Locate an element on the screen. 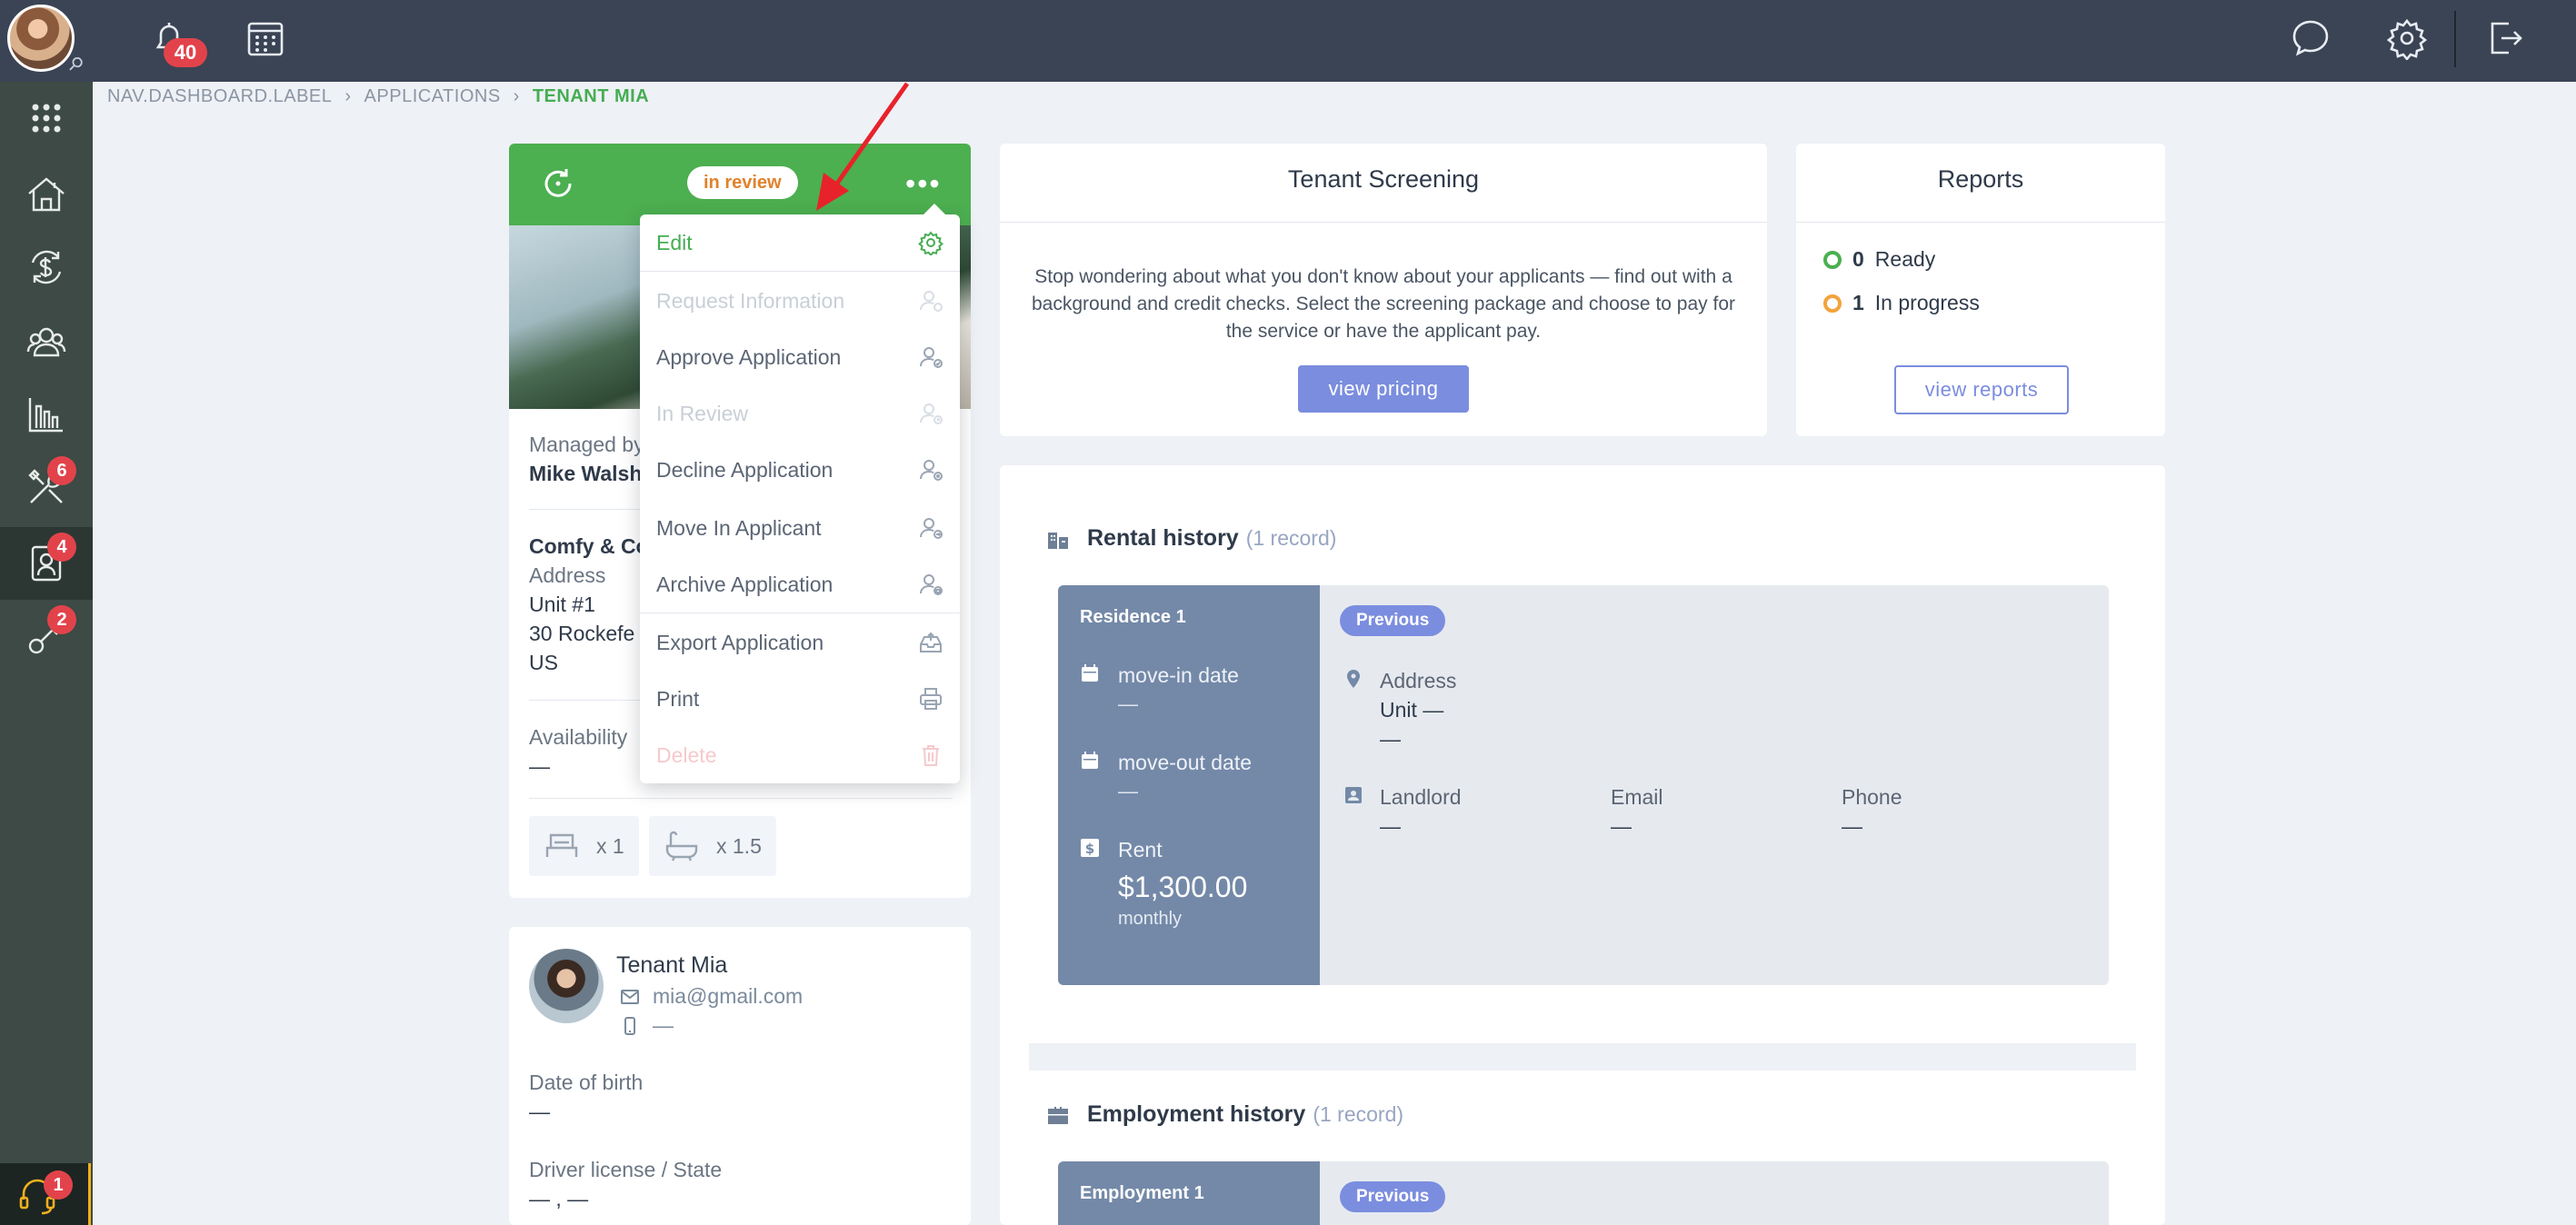 This screenshot has height=1225, width=2576. reports-ready-row: 0 Ready is located at coordinates (1879, 260).